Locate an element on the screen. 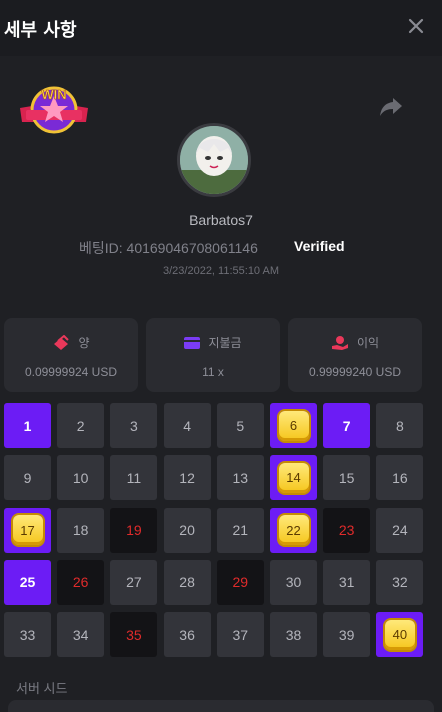  avatar is located at coordinates (214, 160).